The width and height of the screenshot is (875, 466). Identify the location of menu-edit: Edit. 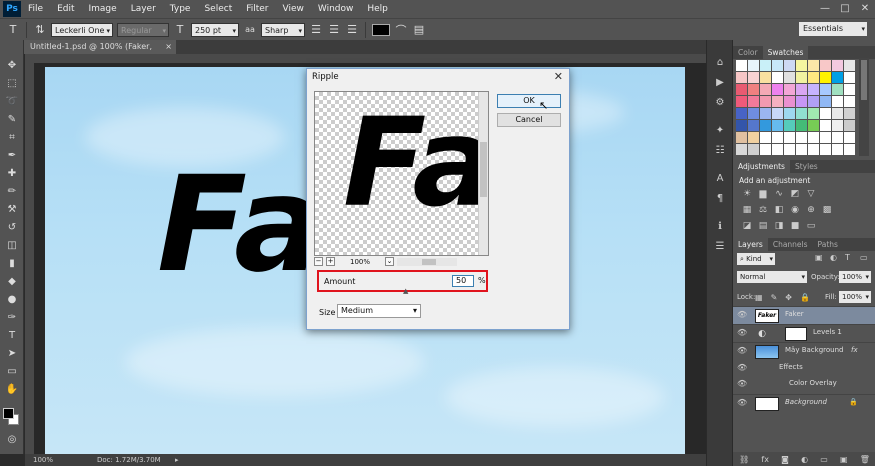
(65, 9).